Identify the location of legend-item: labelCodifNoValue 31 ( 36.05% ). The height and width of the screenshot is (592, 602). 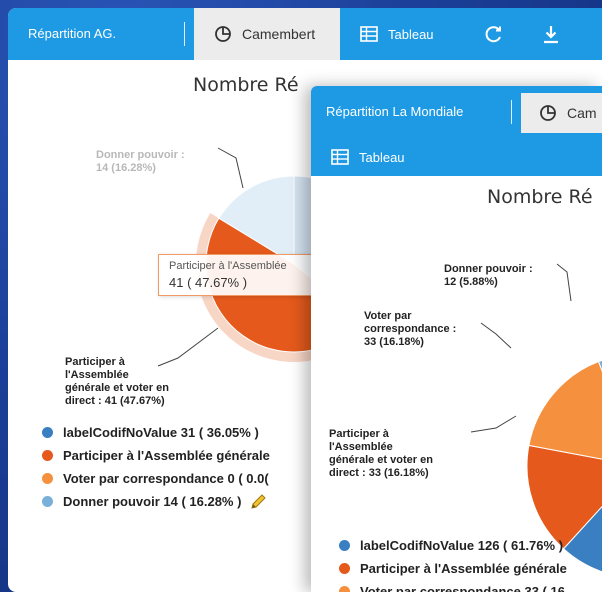
(156, 432).